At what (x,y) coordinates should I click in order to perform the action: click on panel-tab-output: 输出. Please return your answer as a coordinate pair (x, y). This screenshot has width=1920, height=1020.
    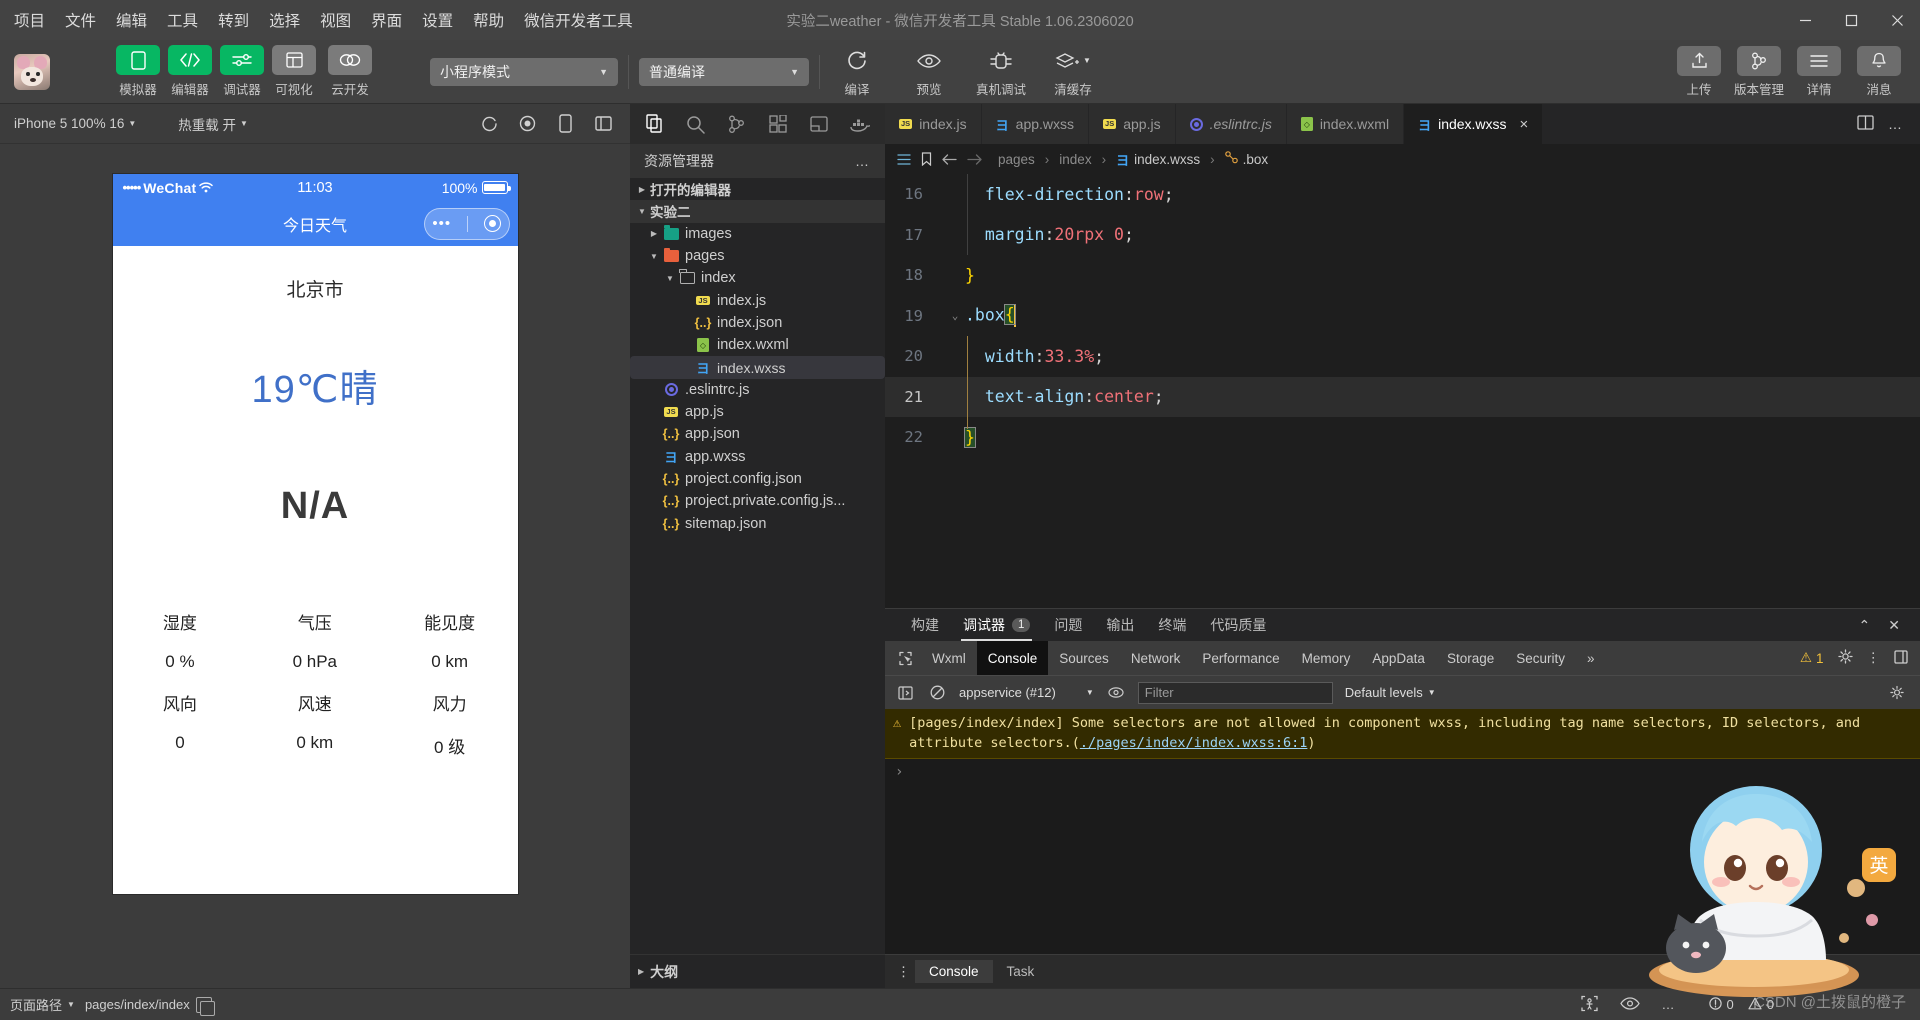
    Looking at the image, I should click on (1120, 625).